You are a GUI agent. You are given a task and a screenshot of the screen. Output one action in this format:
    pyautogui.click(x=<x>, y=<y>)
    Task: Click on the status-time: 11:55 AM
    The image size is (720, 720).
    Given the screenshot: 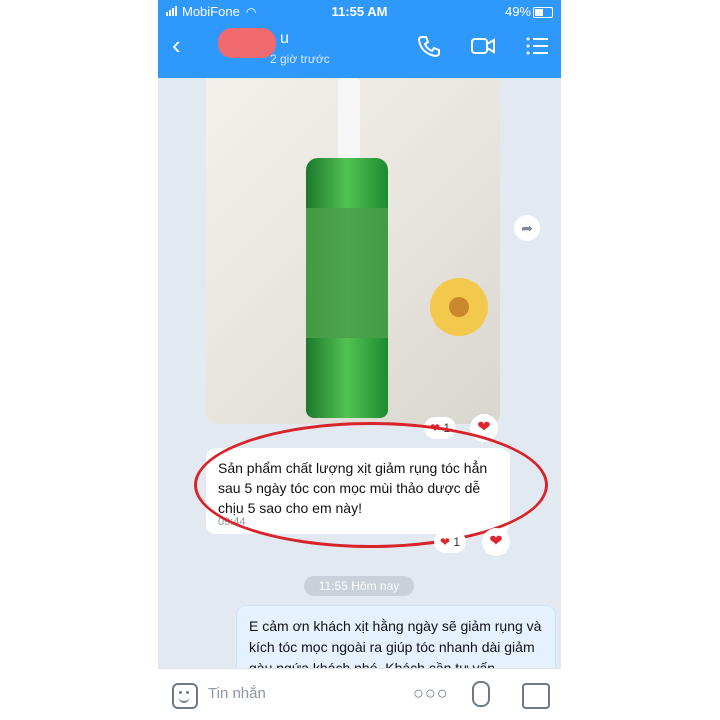 What is the action you would take?
    pyautogui.click(x=359, y=11)
    